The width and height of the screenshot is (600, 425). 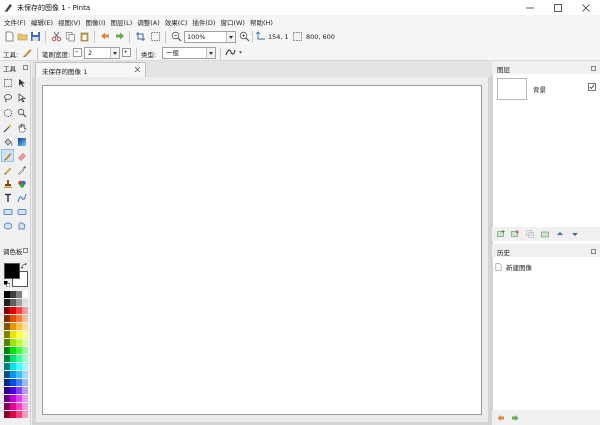 What do you see at coordinates (21, 183) in the screenshot?
I see `tool-recolor` at bounding box center [21, 183].